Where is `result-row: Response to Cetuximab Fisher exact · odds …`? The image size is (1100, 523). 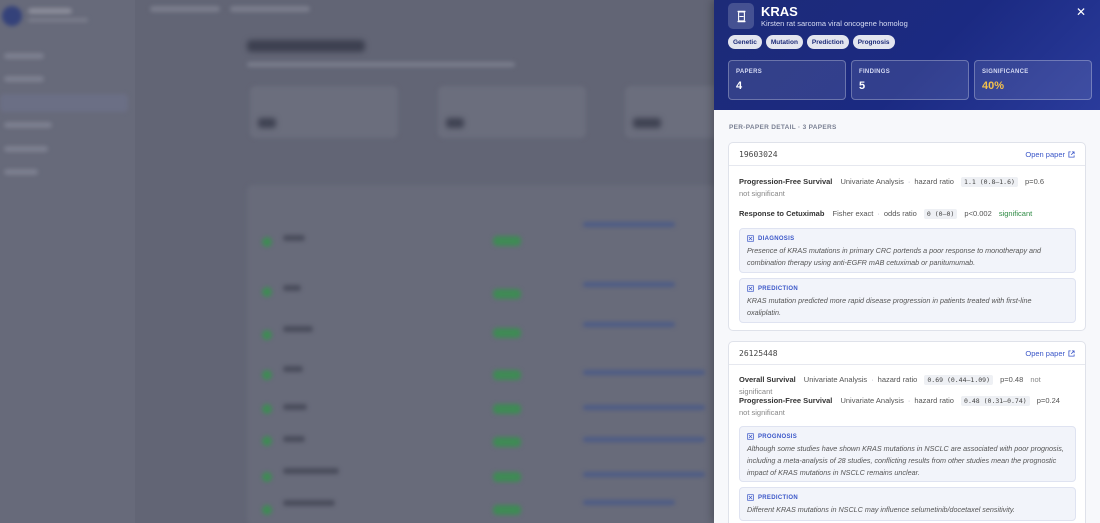
result-row: Response to Cetuximab Fisher exact · odds … is located at coordinates (907, 214).